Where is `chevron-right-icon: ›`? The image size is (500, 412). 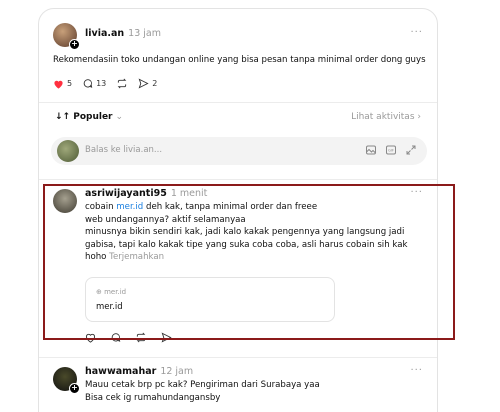 chevron-right-icon: › is located at coordinates (419, 117).